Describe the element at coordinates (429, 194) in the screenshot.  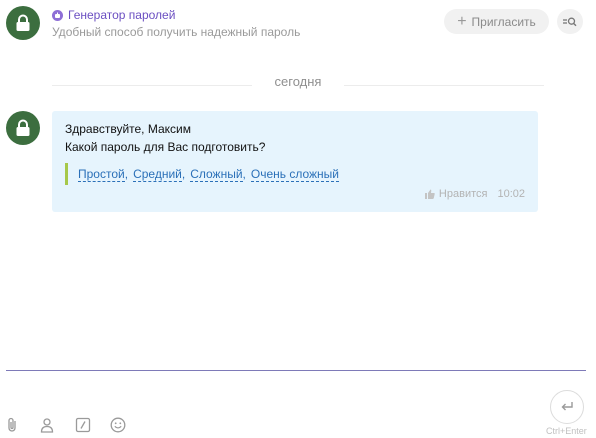
I see `thumbs-up-icon` at that location.